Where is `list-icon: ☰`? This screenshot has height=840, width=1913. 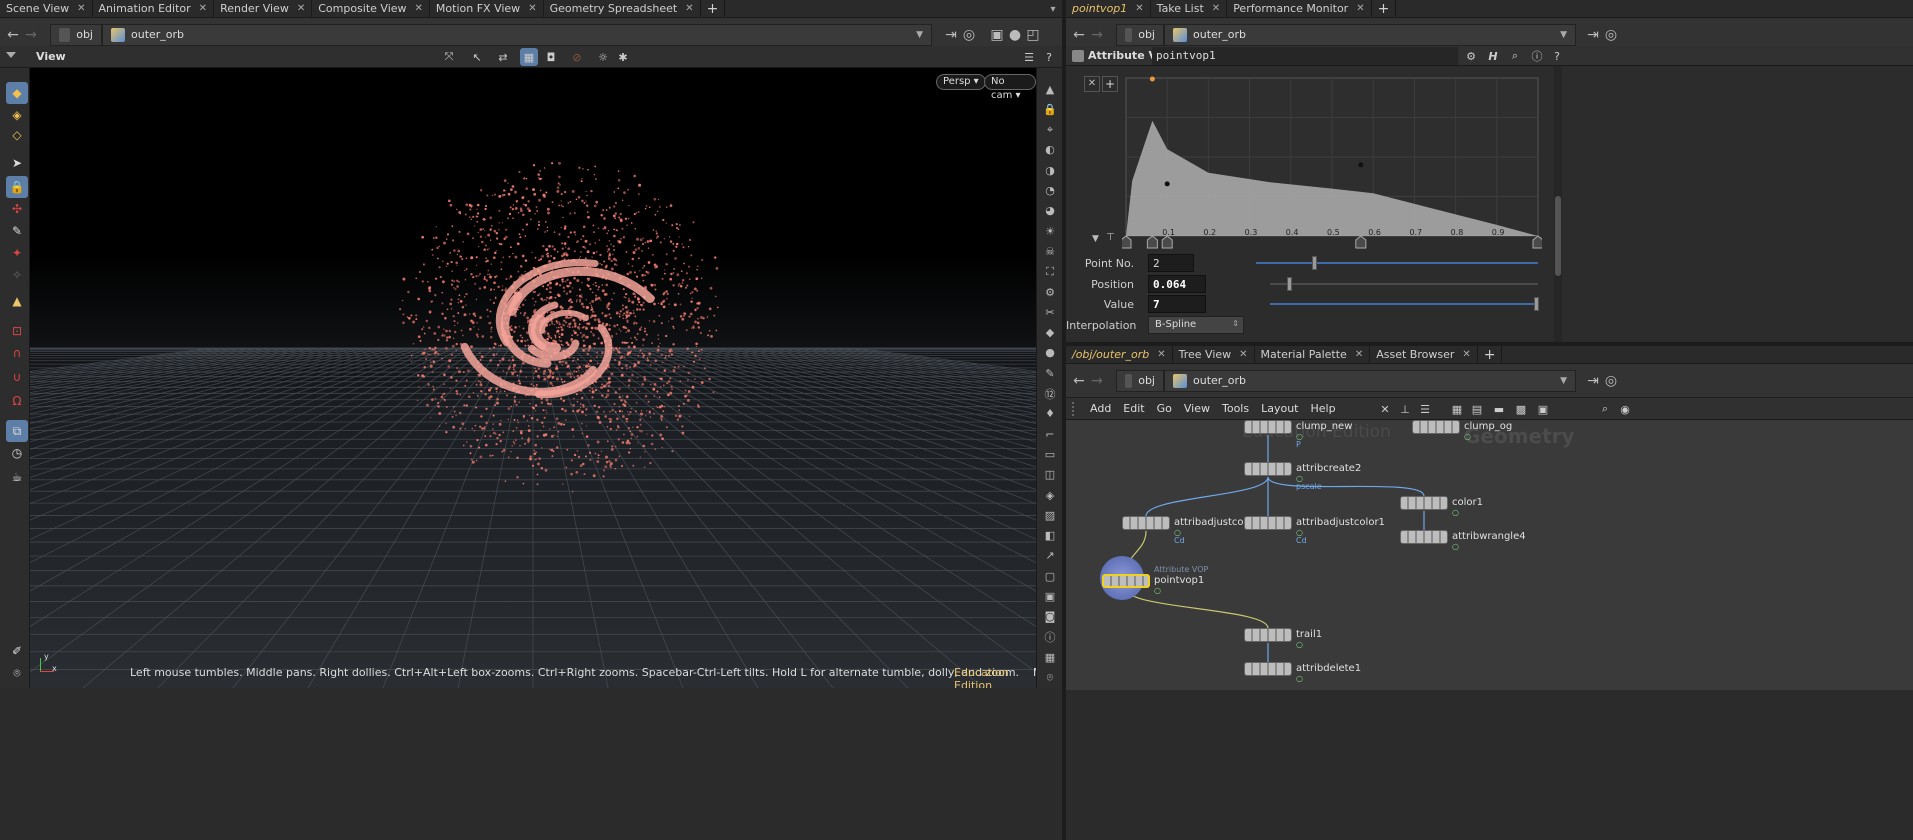 list-icon: ☰ is located at coordinates (1425, 409).